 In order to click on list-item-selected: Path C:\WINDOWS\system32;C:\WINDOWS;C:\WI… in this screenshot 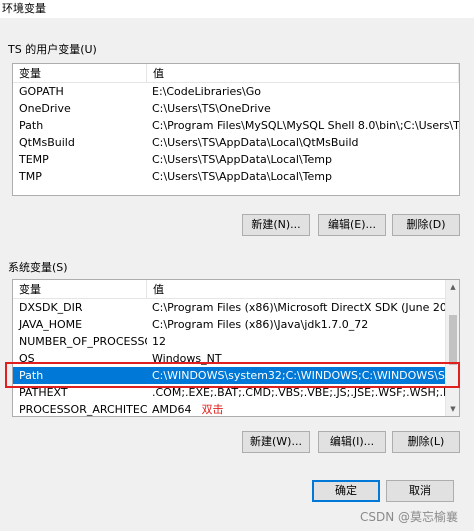, I will do `click(236, 375)`.